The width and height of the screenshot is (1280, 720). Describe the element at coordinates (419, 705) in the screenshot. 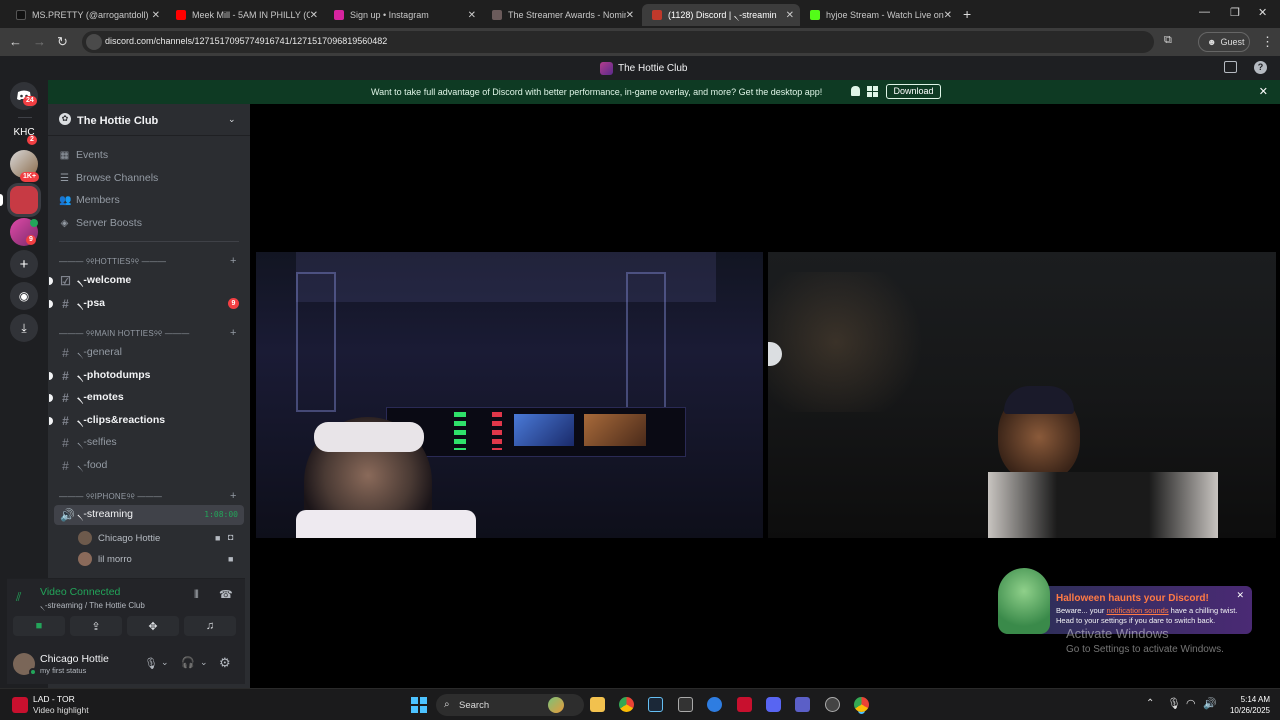

I see `start-icon` at that location.